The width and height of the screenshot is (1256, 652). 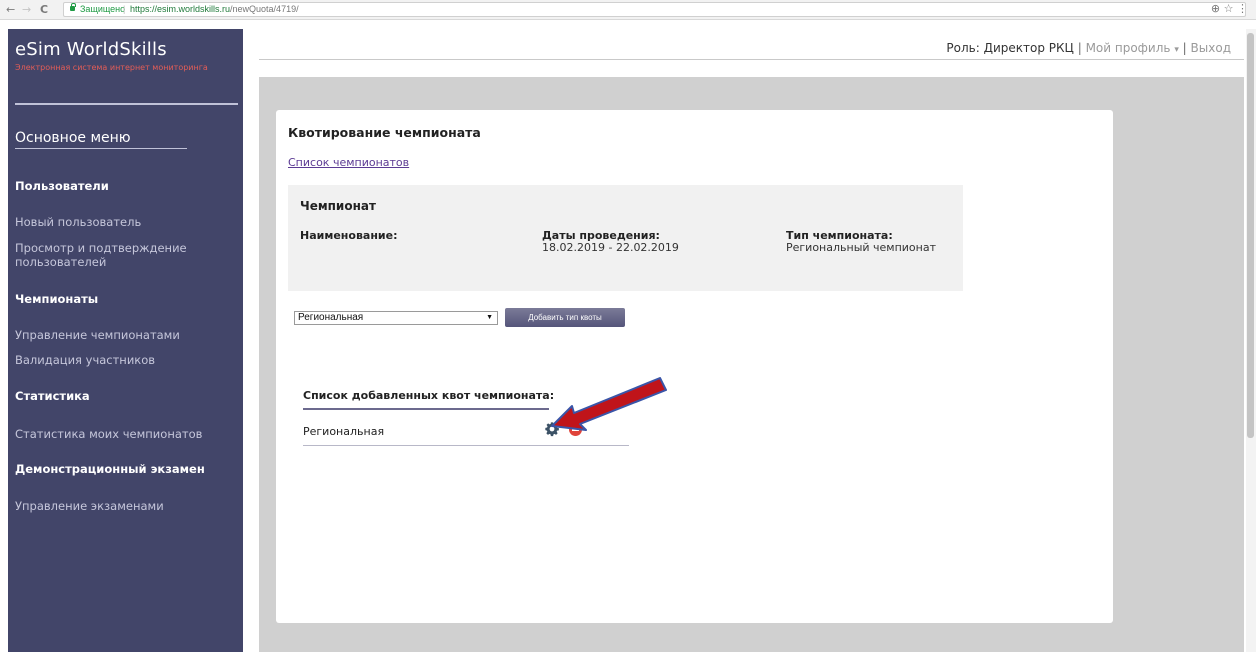 I want to click on page-scrollbar, so click(x=1251, y=340).